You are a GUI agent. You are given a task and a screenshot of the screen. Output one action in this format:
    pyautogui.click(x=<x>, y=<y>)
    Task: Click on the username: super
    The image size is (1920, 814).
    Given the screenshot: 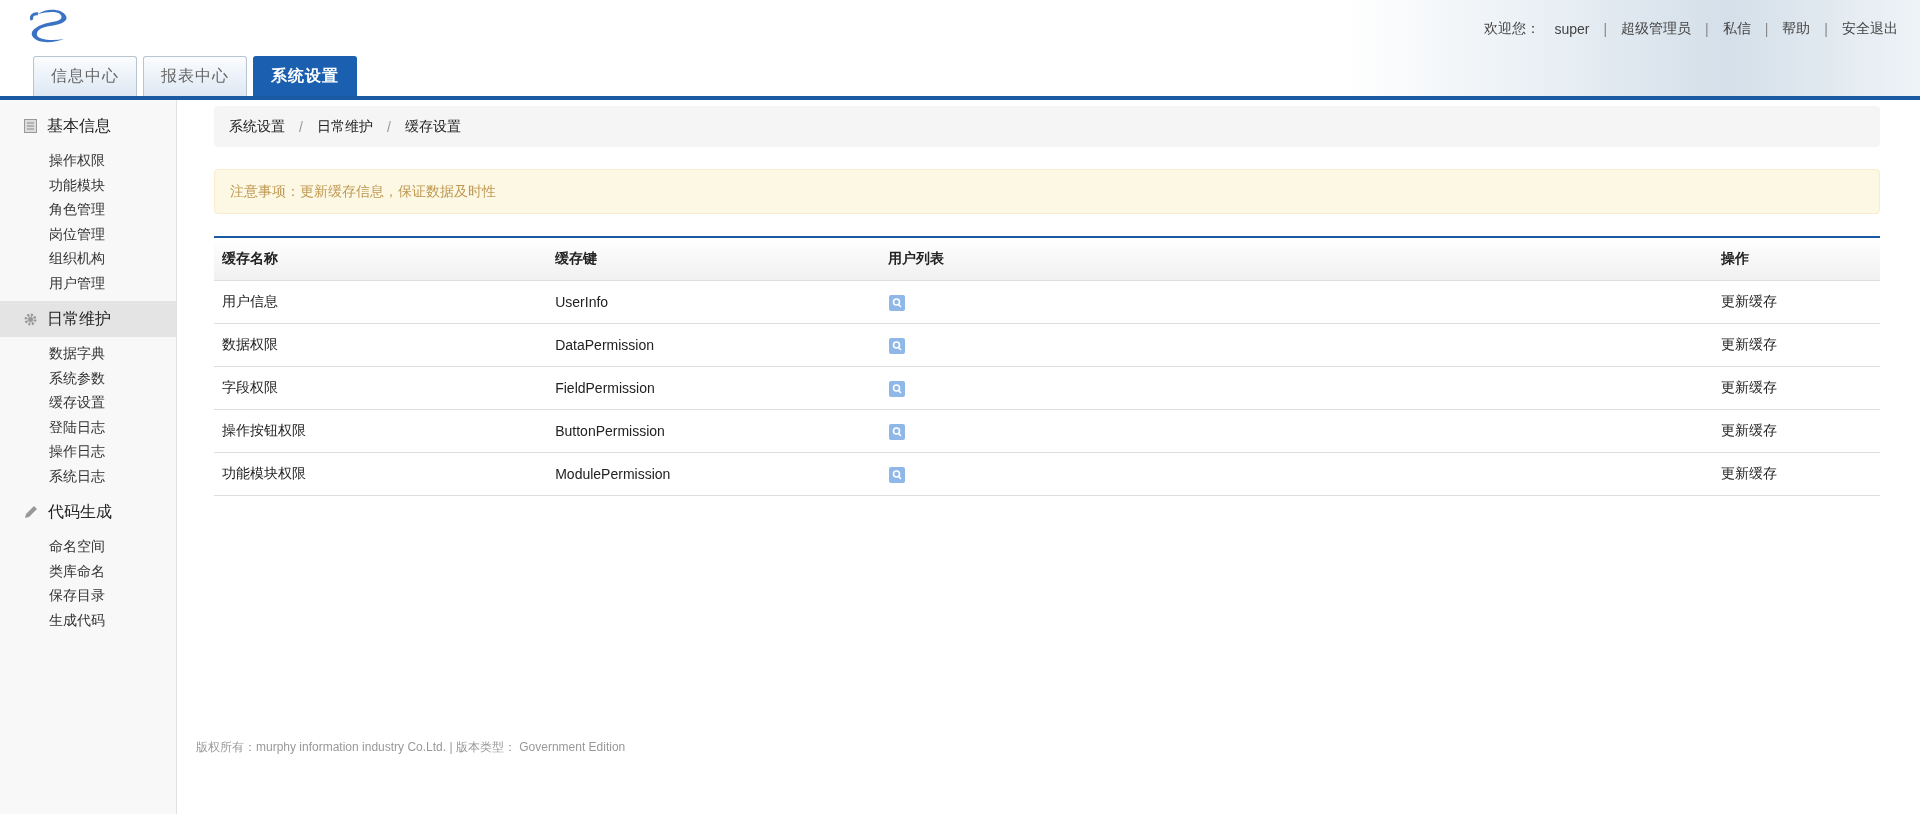 What is the action you would take?
    pyautogui.click(x=1572, y=29)
    